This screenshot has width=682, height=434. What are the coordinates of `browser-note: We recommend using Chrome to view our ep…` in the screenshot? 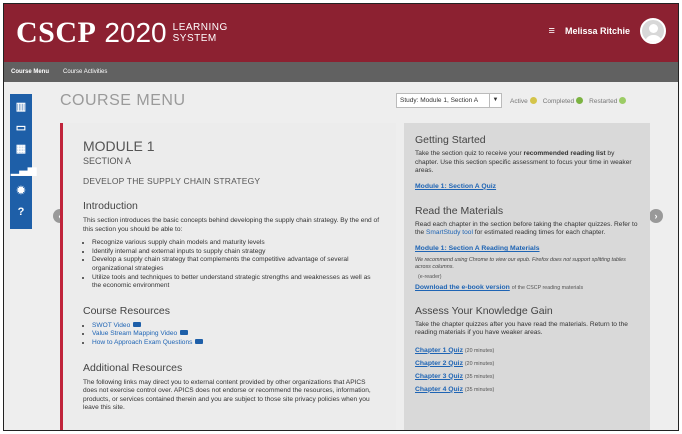 It's located at (520, 263).